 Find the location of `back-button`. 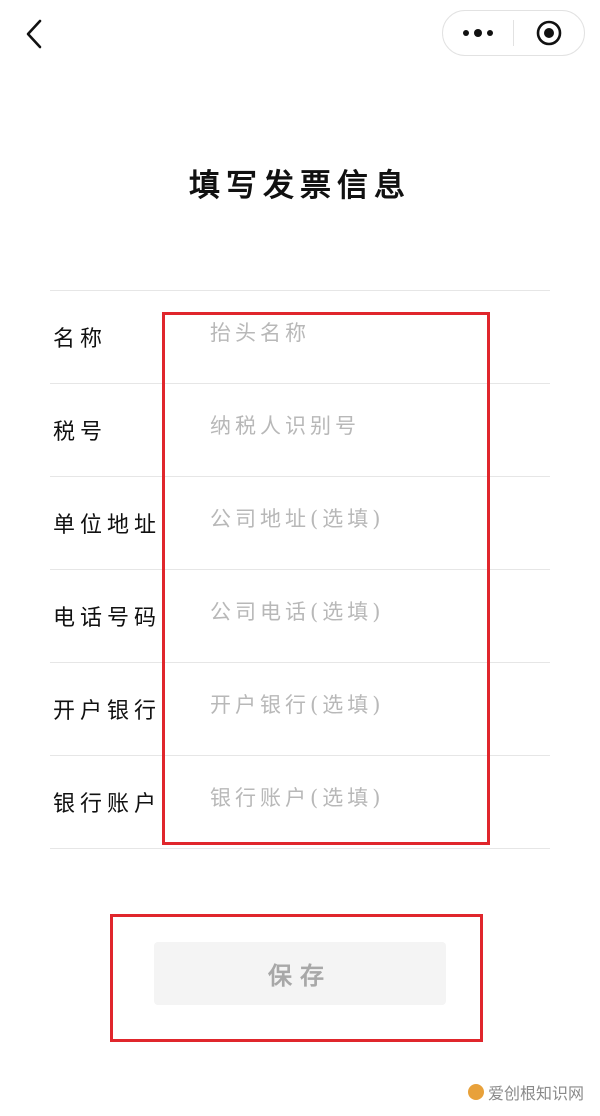

back-button is located at coordinates (34, 34).